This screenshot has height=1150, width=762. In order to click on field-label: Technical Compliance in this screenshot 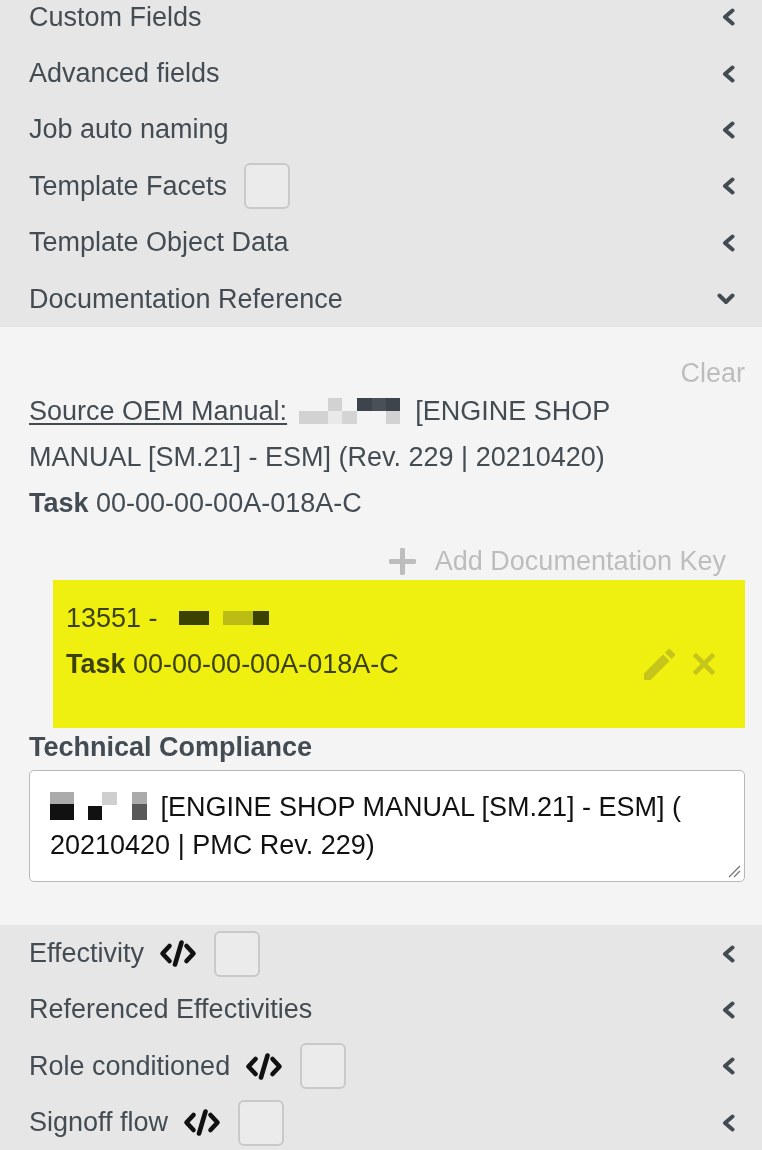, I will do `click(171, 747)`.